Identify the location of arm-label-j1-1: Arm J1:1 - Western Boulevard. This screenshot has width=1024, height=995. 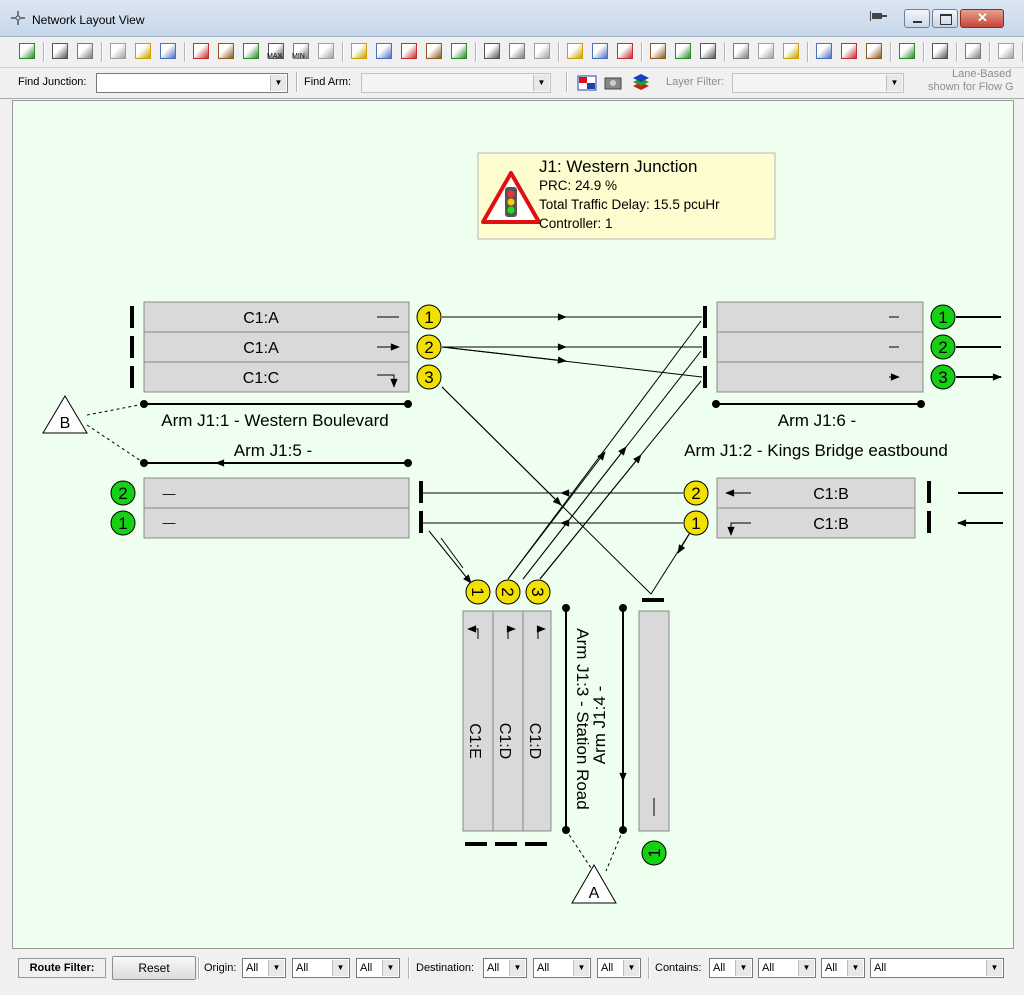
(274, 420).